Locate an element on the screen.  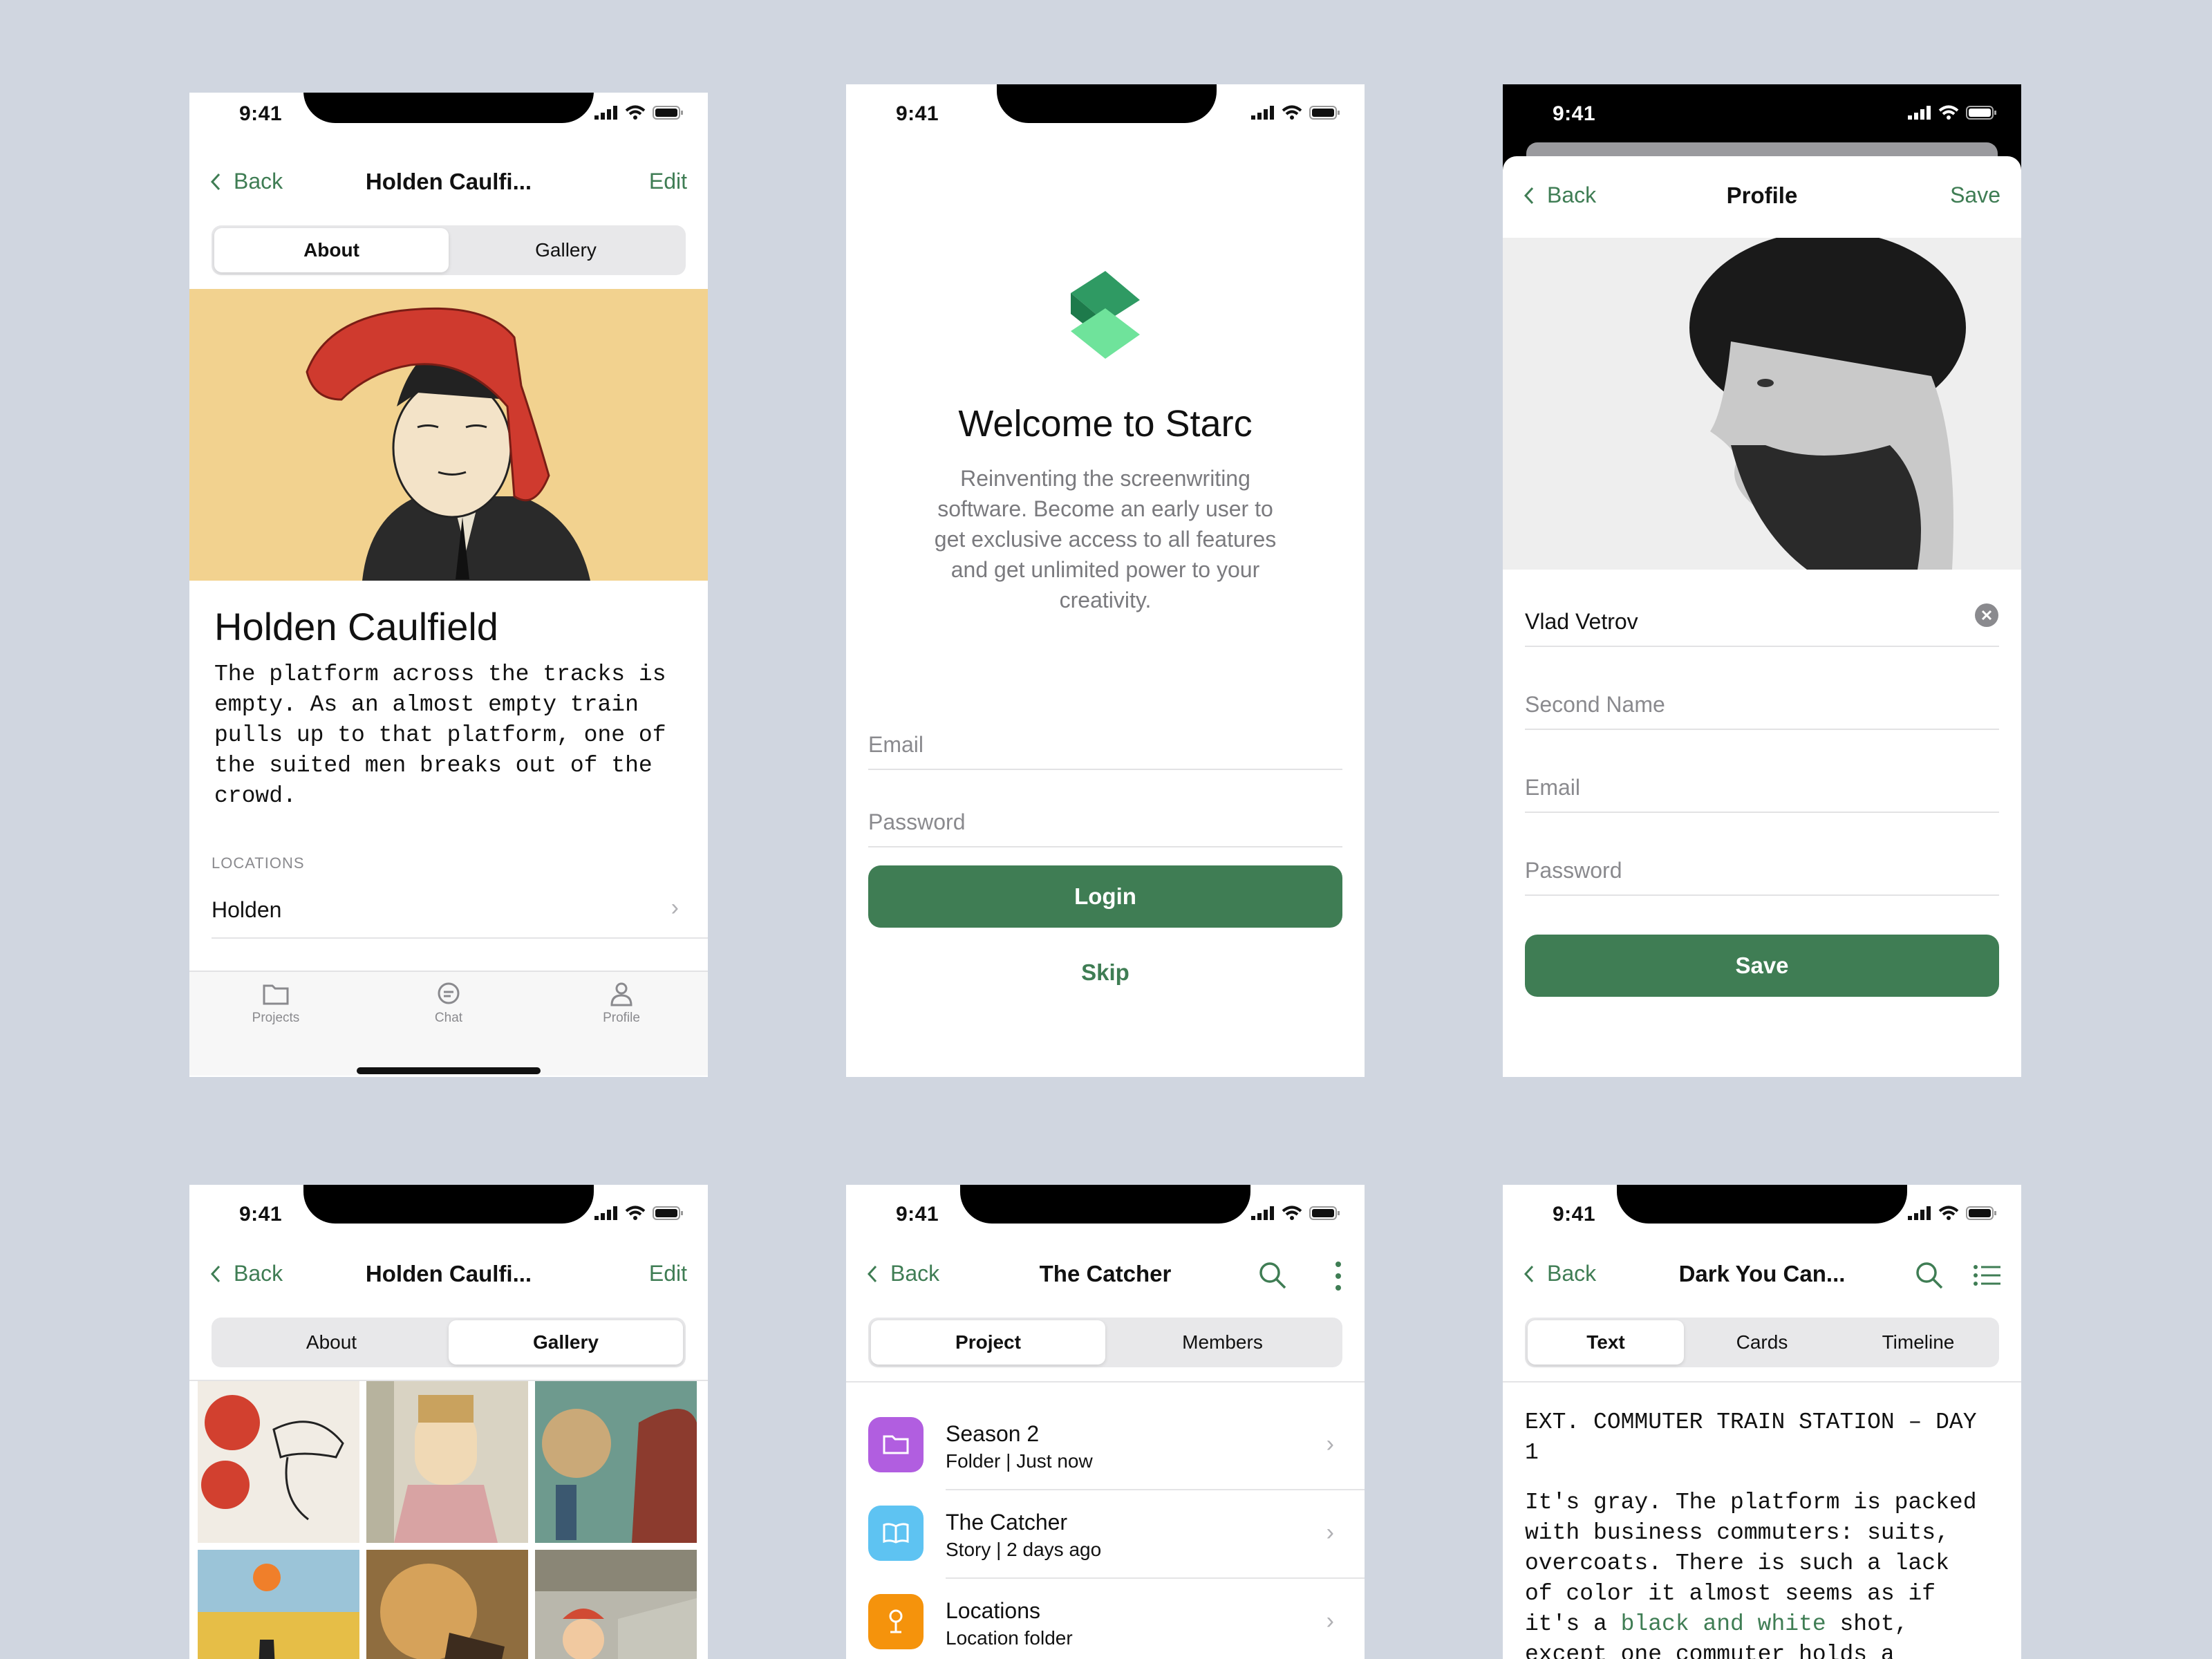
clear-icon is located at coordinates (1986, 615).